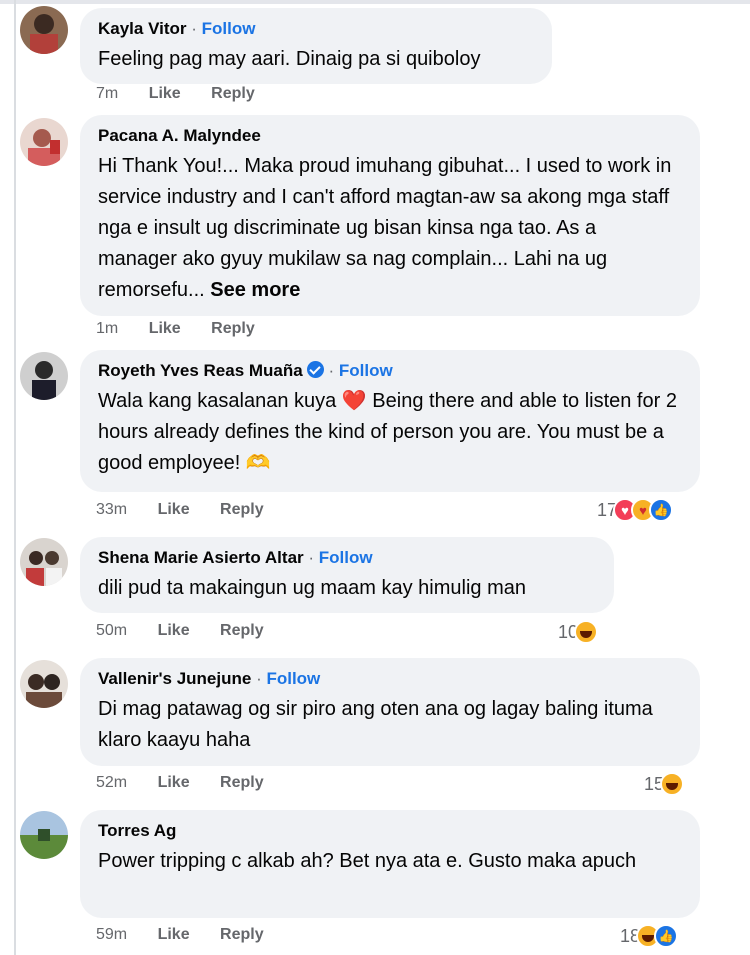  I want to click on see-more-link: See more, so click(255, 290).